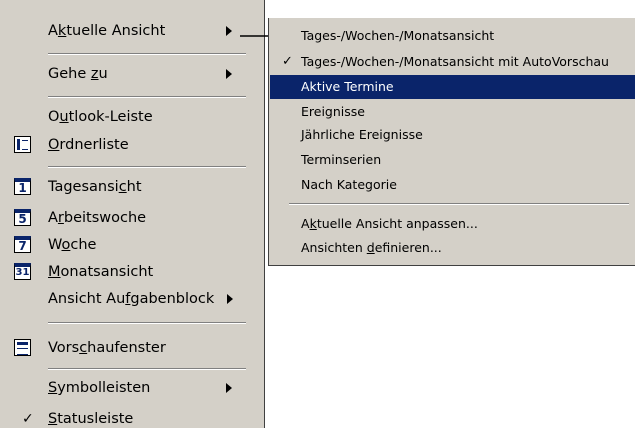  I want to click on work-week-icon: 5, so click(22, 217).